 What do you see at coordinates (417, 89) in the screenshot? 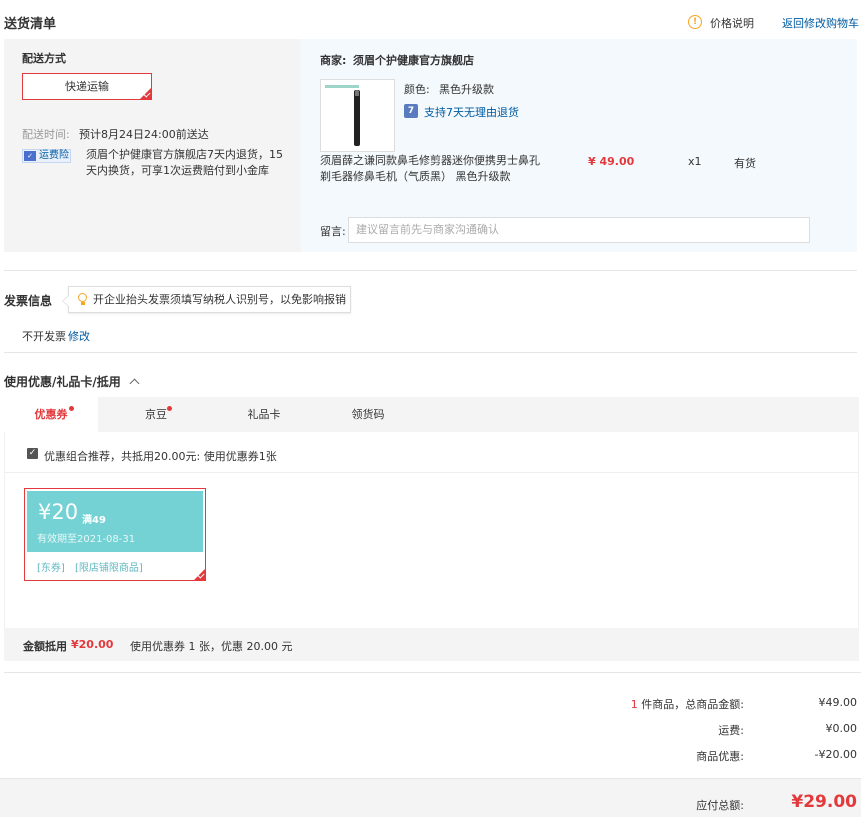
I see `color-label: 颜色:` at bounding box center [417, 89].